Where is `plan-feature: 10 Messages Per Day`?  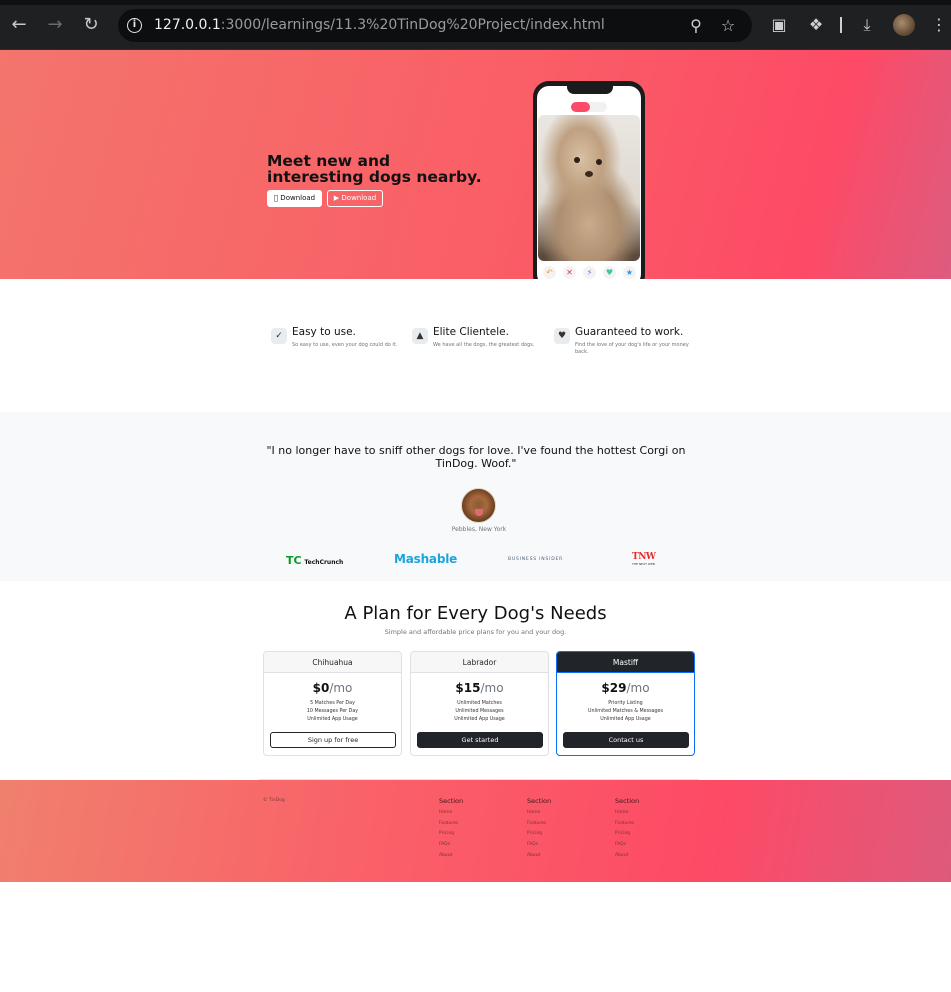
plan-feature: 10 Messages Per Day is located at coordinates (332, 711).